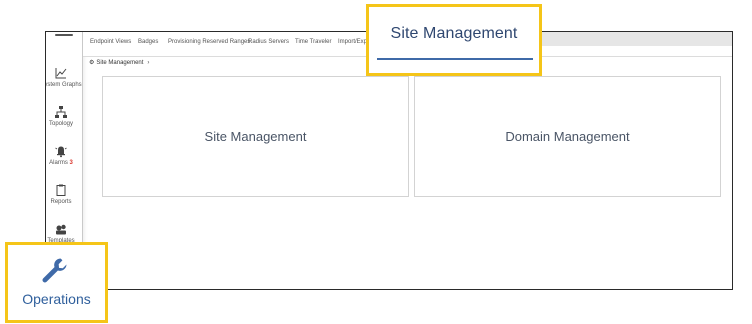 This screenshot has width=752, height=324. What do you see at coordinates (268, 42) in the screenshot?
I see `tab-radius-servers: Radius Servers` at bounding box center [268, 42].